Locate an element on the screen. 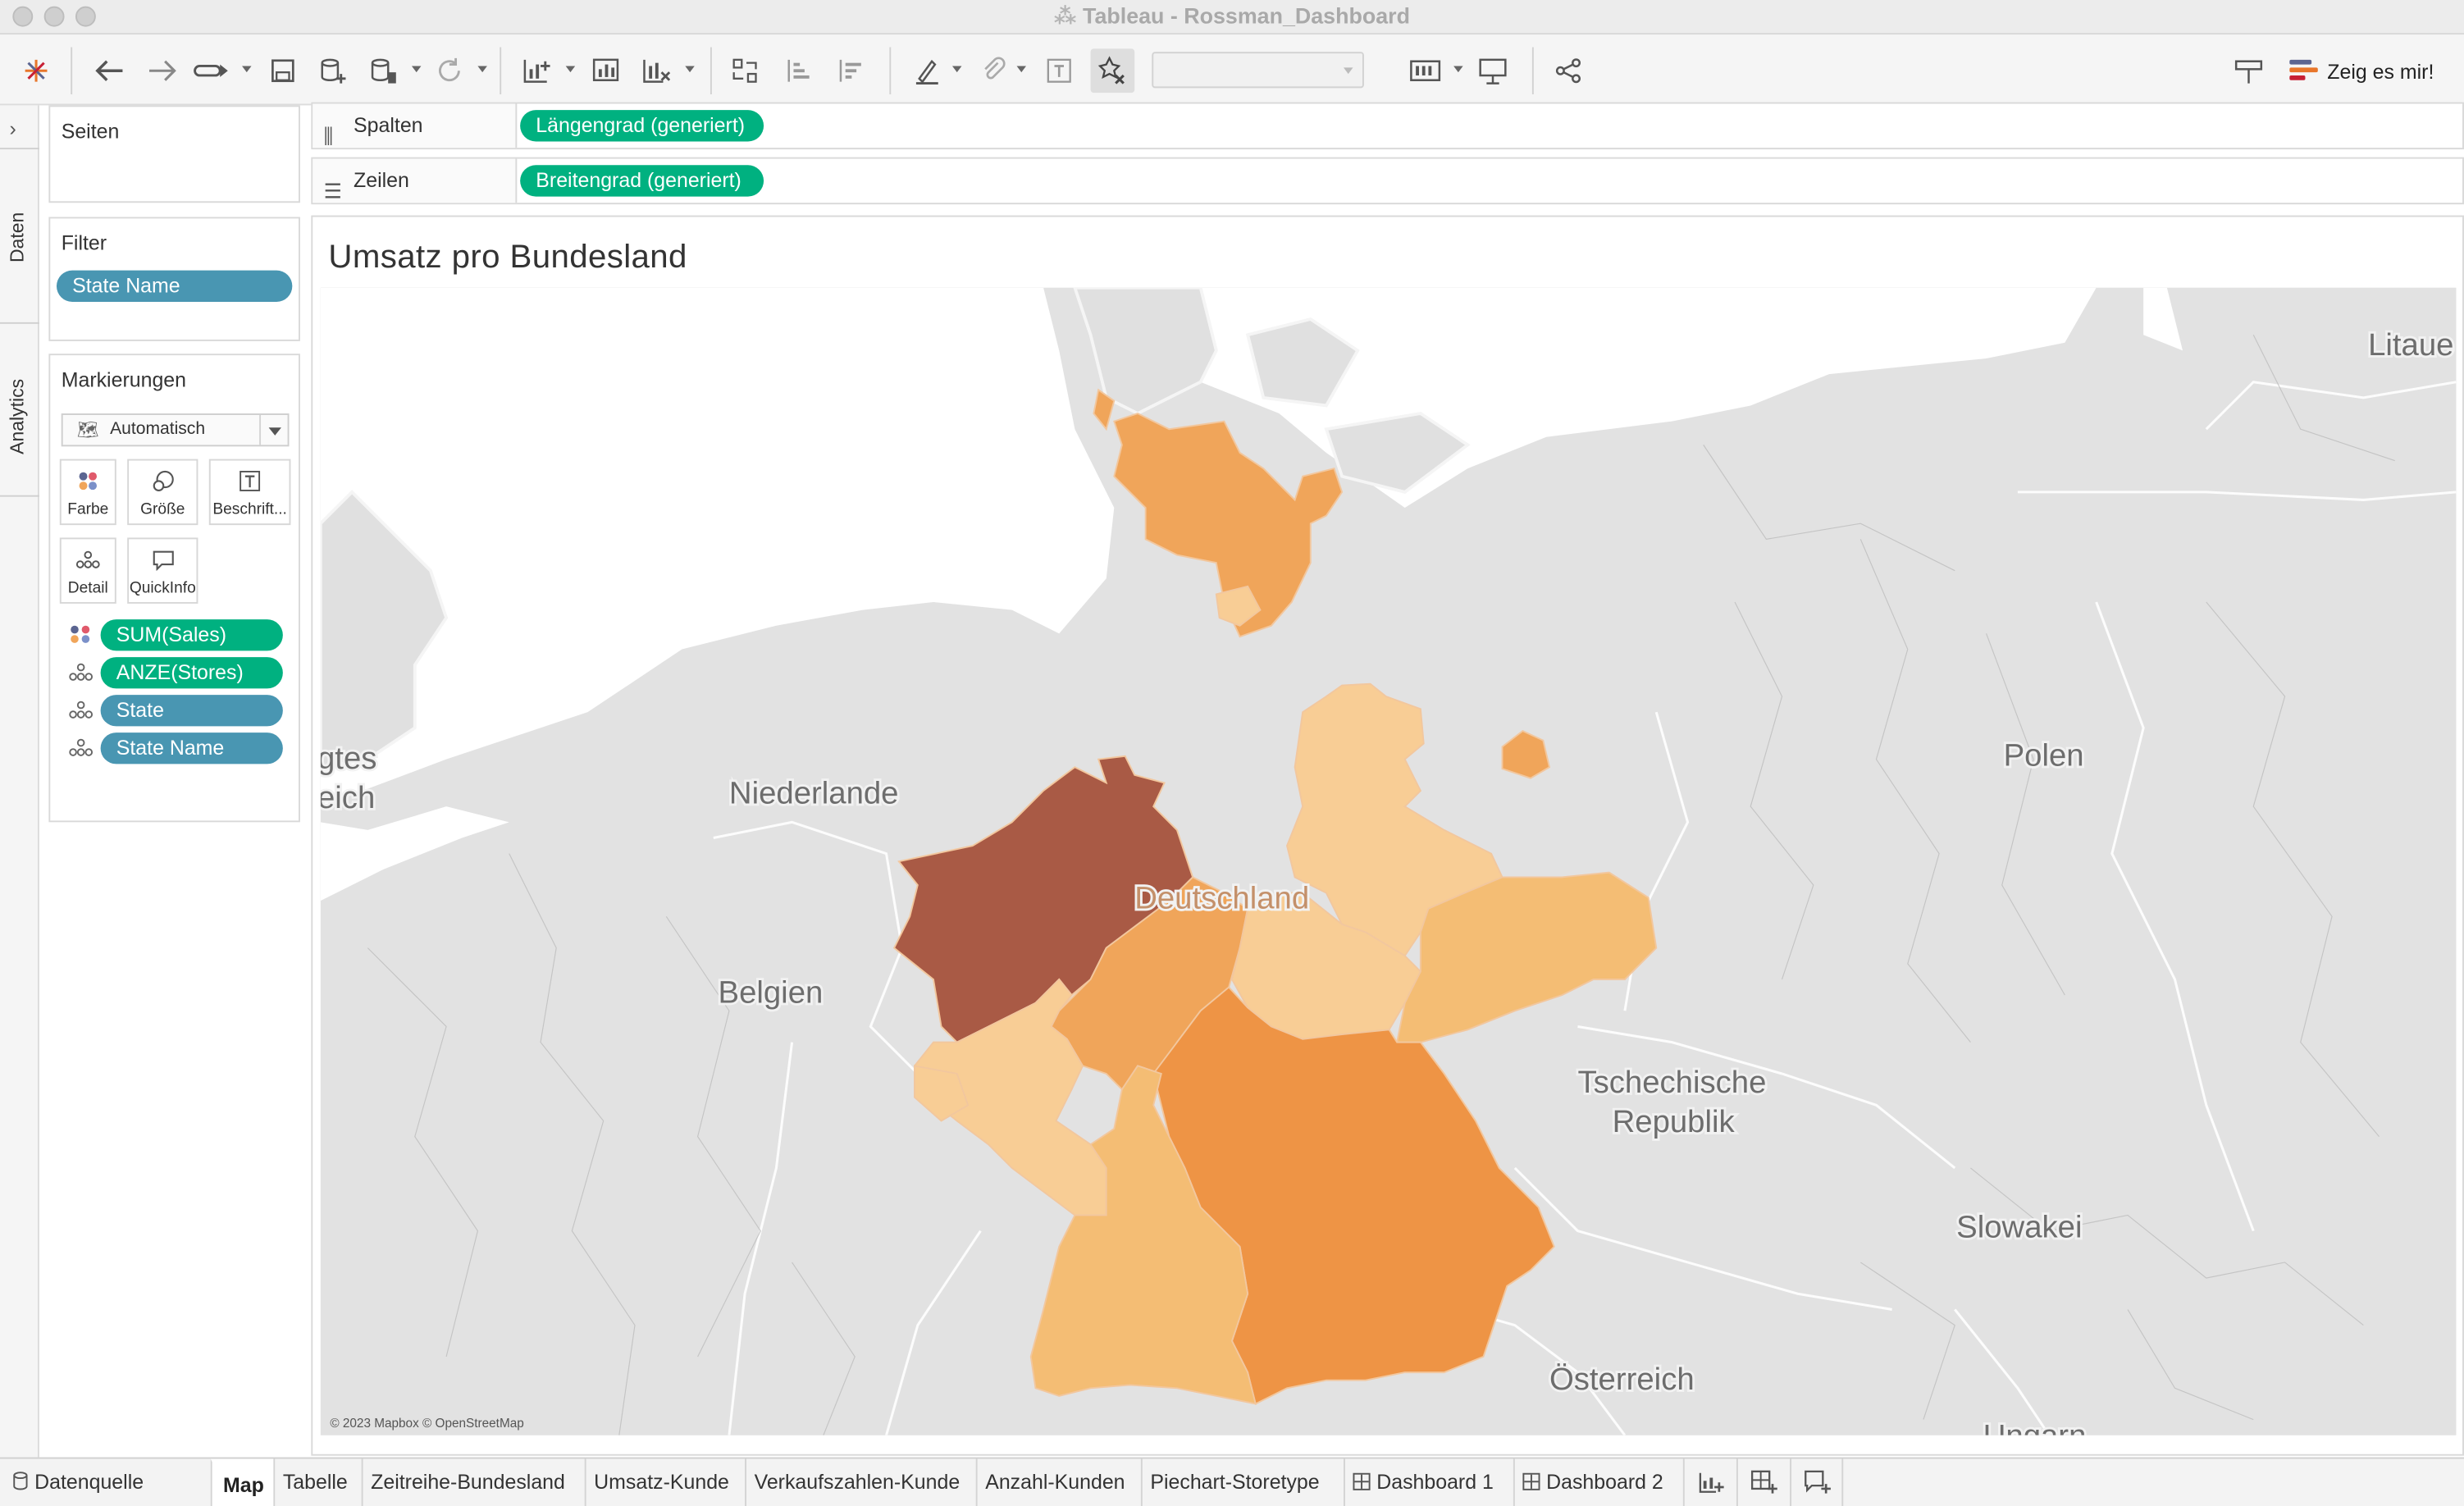 The width and height of the screenshot is (2464, 1506). tooltip-mark-button: QuickInfo is located at coordinates (162, 570).